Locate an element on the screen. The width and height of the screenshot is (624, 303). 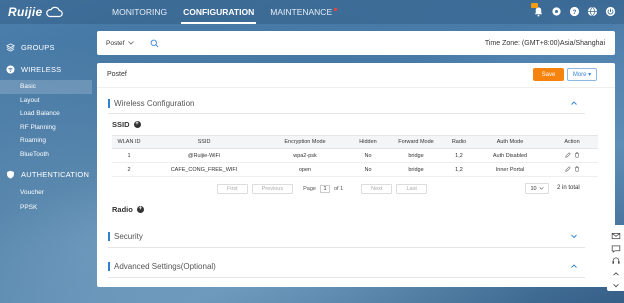
alert-badge is located at coordinates (534, 5).